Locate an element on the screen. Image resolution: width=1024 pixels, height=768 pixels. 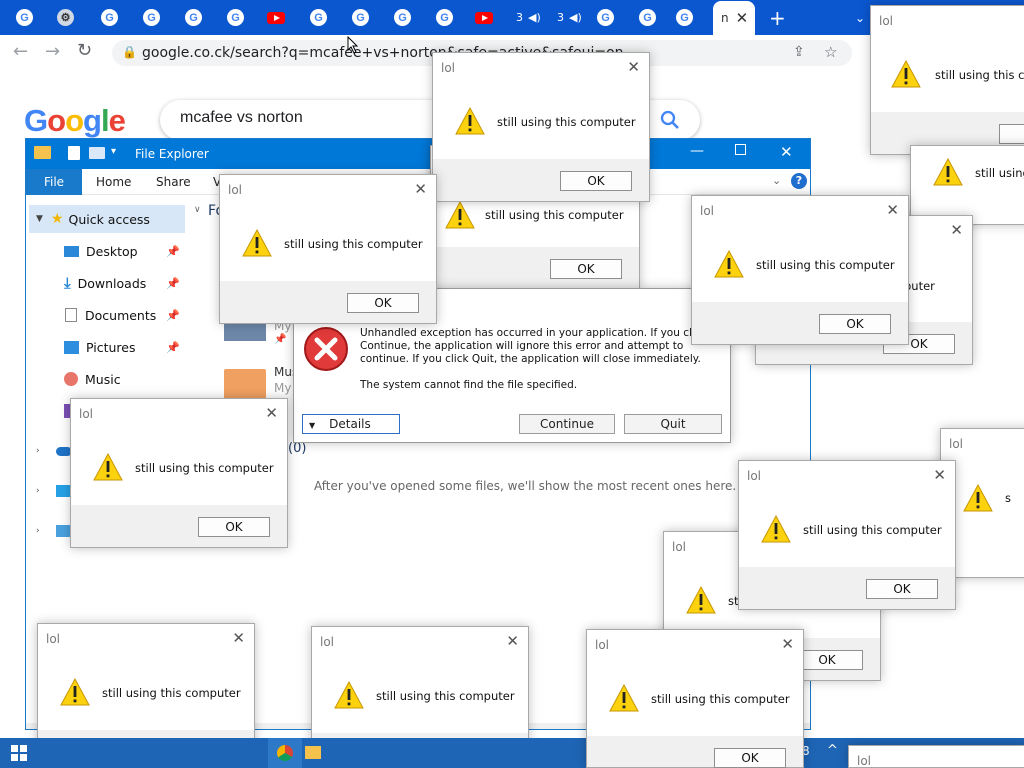
chevron-down-icon: ▼ is located at coordinates (39, 219).